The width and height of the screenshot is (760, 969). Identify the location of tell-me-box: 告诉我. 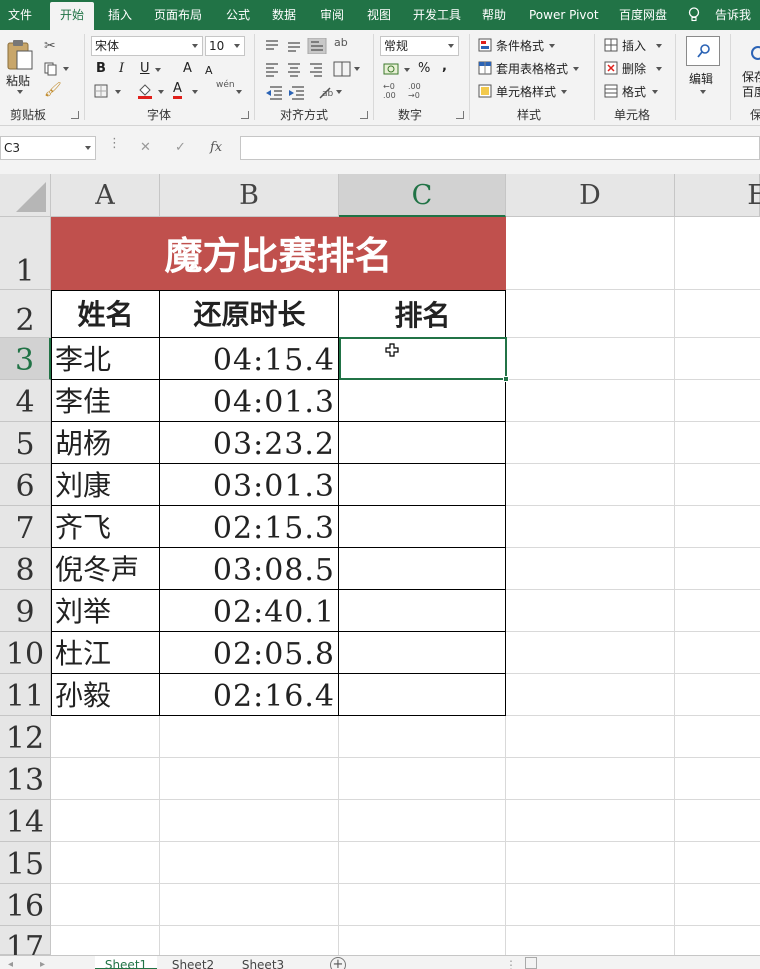
(733, 15).